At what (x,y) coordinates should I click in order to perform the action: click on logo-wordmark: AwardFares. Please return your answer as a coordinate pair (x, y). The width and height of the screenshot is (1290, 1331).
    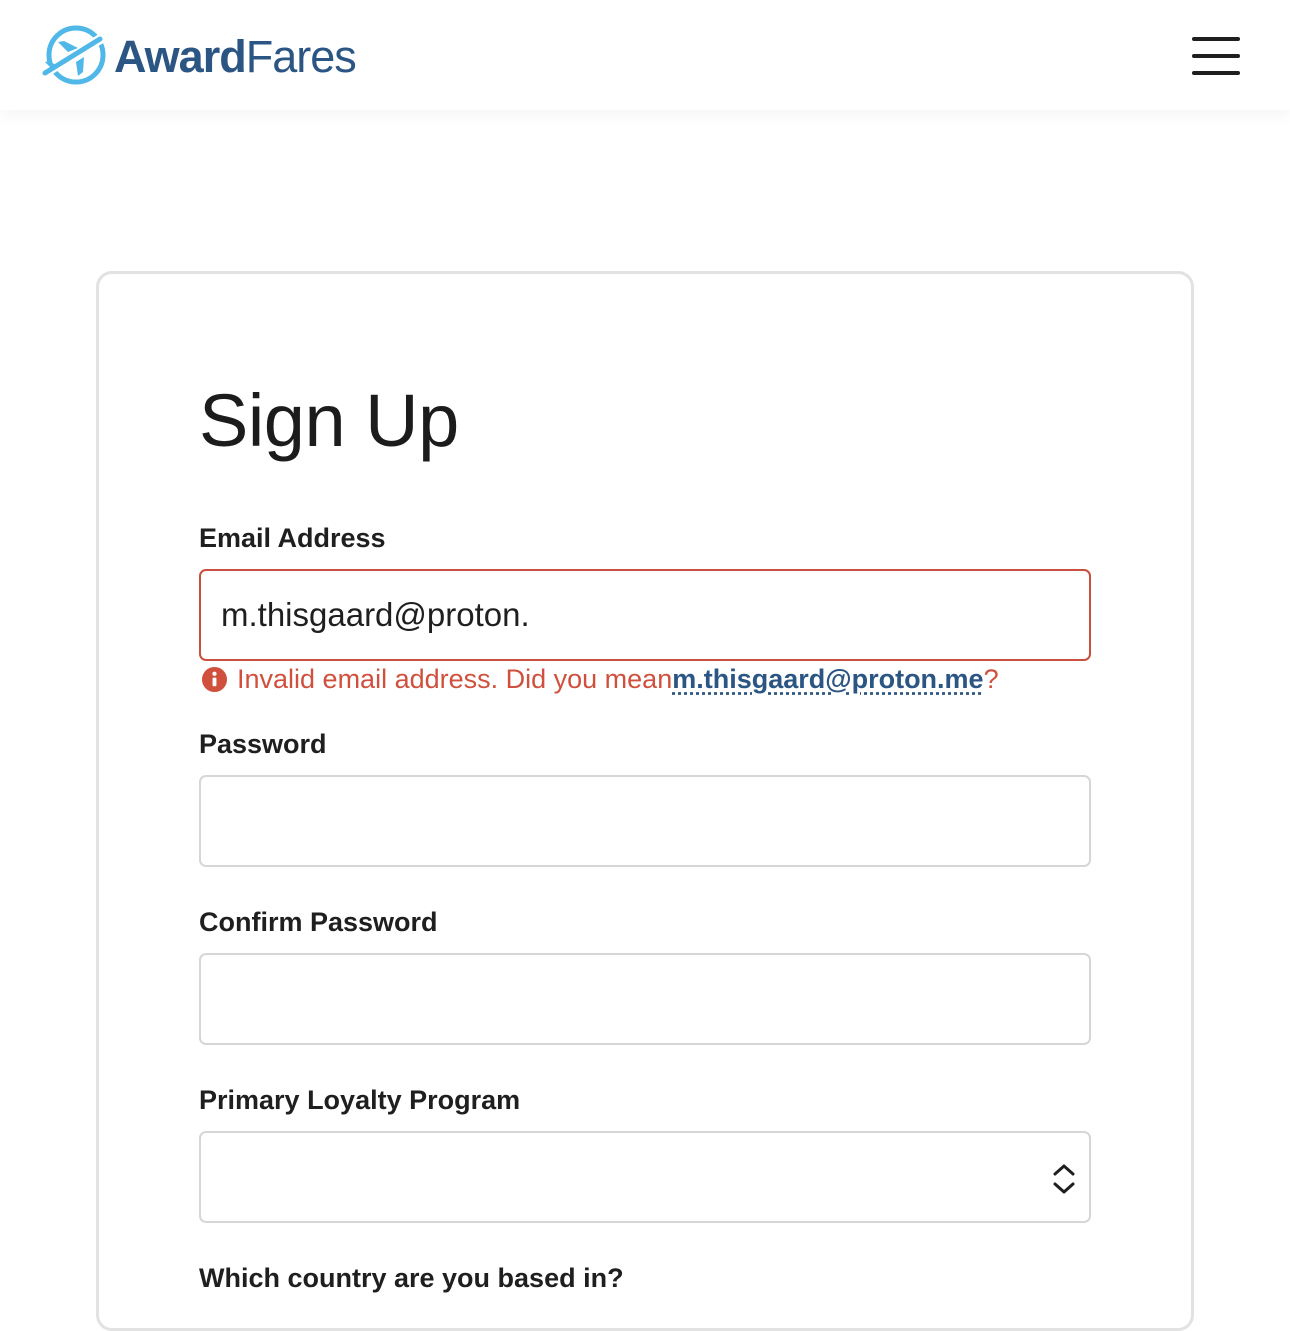
    Looking at the image, I should click on (235, 56).